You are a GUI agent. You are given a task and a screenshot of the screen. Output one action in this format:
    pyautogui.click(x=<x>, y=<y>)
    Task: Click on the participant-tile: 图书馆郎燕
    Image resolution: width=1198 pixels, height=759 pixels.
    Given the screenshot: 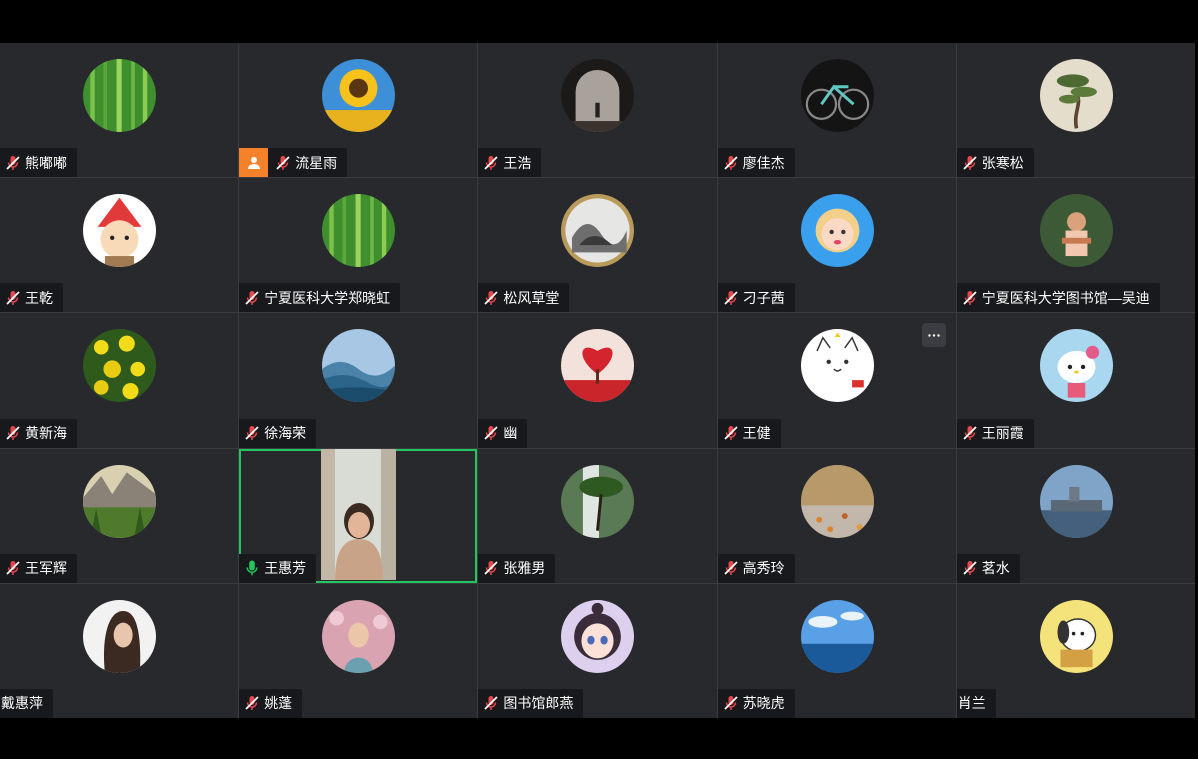 What is the action you would take?
    pyautogui.click(x=597, y=650)
    